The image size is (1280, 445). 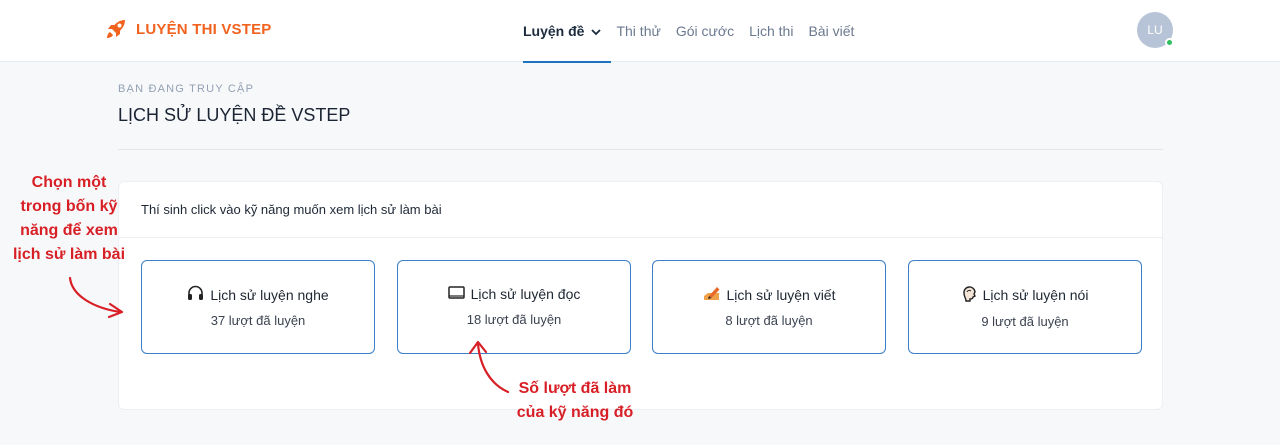 What do you see at coordinates (575, 388) in the screenshot?
I see `annotation-line: Số lượt đã làm` at bounding box center [575, 388].